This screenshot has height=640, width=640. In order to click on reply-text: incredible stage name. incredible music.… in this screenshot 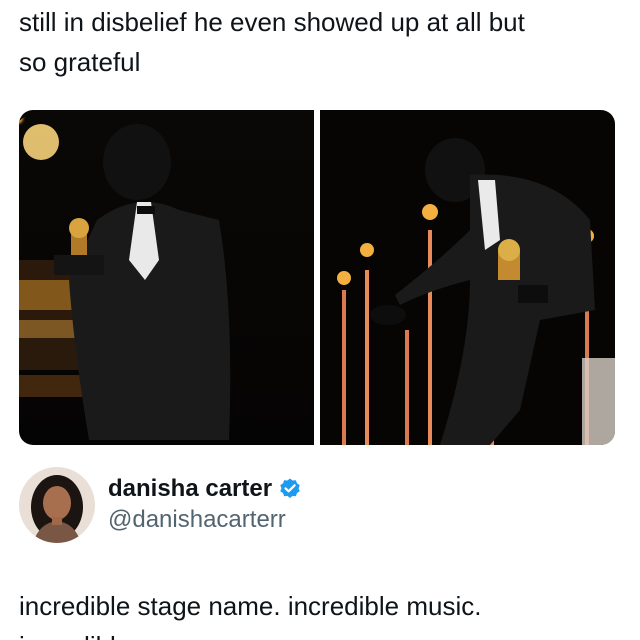, I will do `click(324, 613)`.